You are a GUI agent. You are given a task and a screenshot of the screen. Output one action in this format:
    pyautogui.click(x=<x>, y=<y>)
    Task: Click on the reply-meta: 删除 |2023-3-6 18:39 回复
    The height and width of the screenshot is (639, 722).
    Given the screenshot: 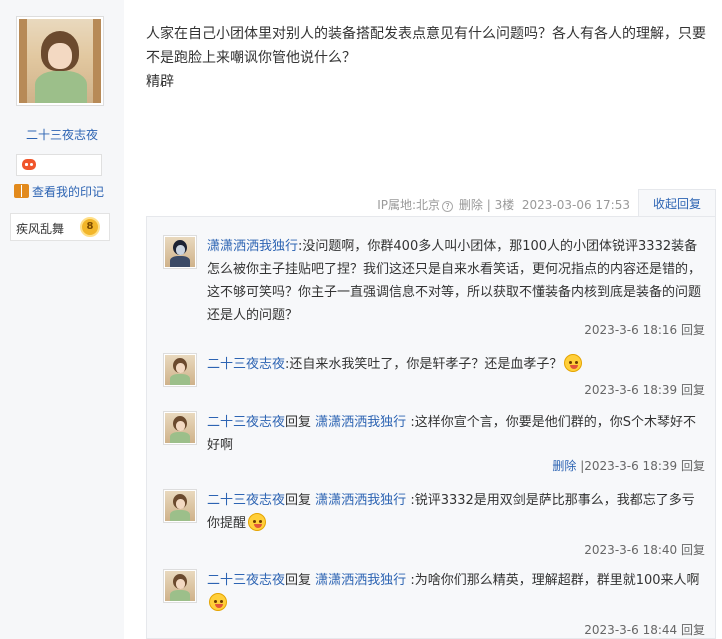 What is the action you would take?
    pyautogui.click(x=628, y=465)
    